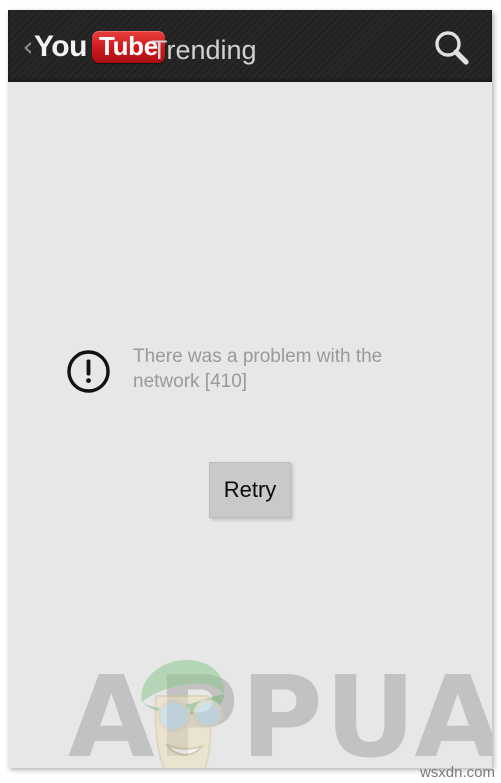 The height and width of the screenshot is (783, 501). I want to click on search-icon, so click(452, 48).